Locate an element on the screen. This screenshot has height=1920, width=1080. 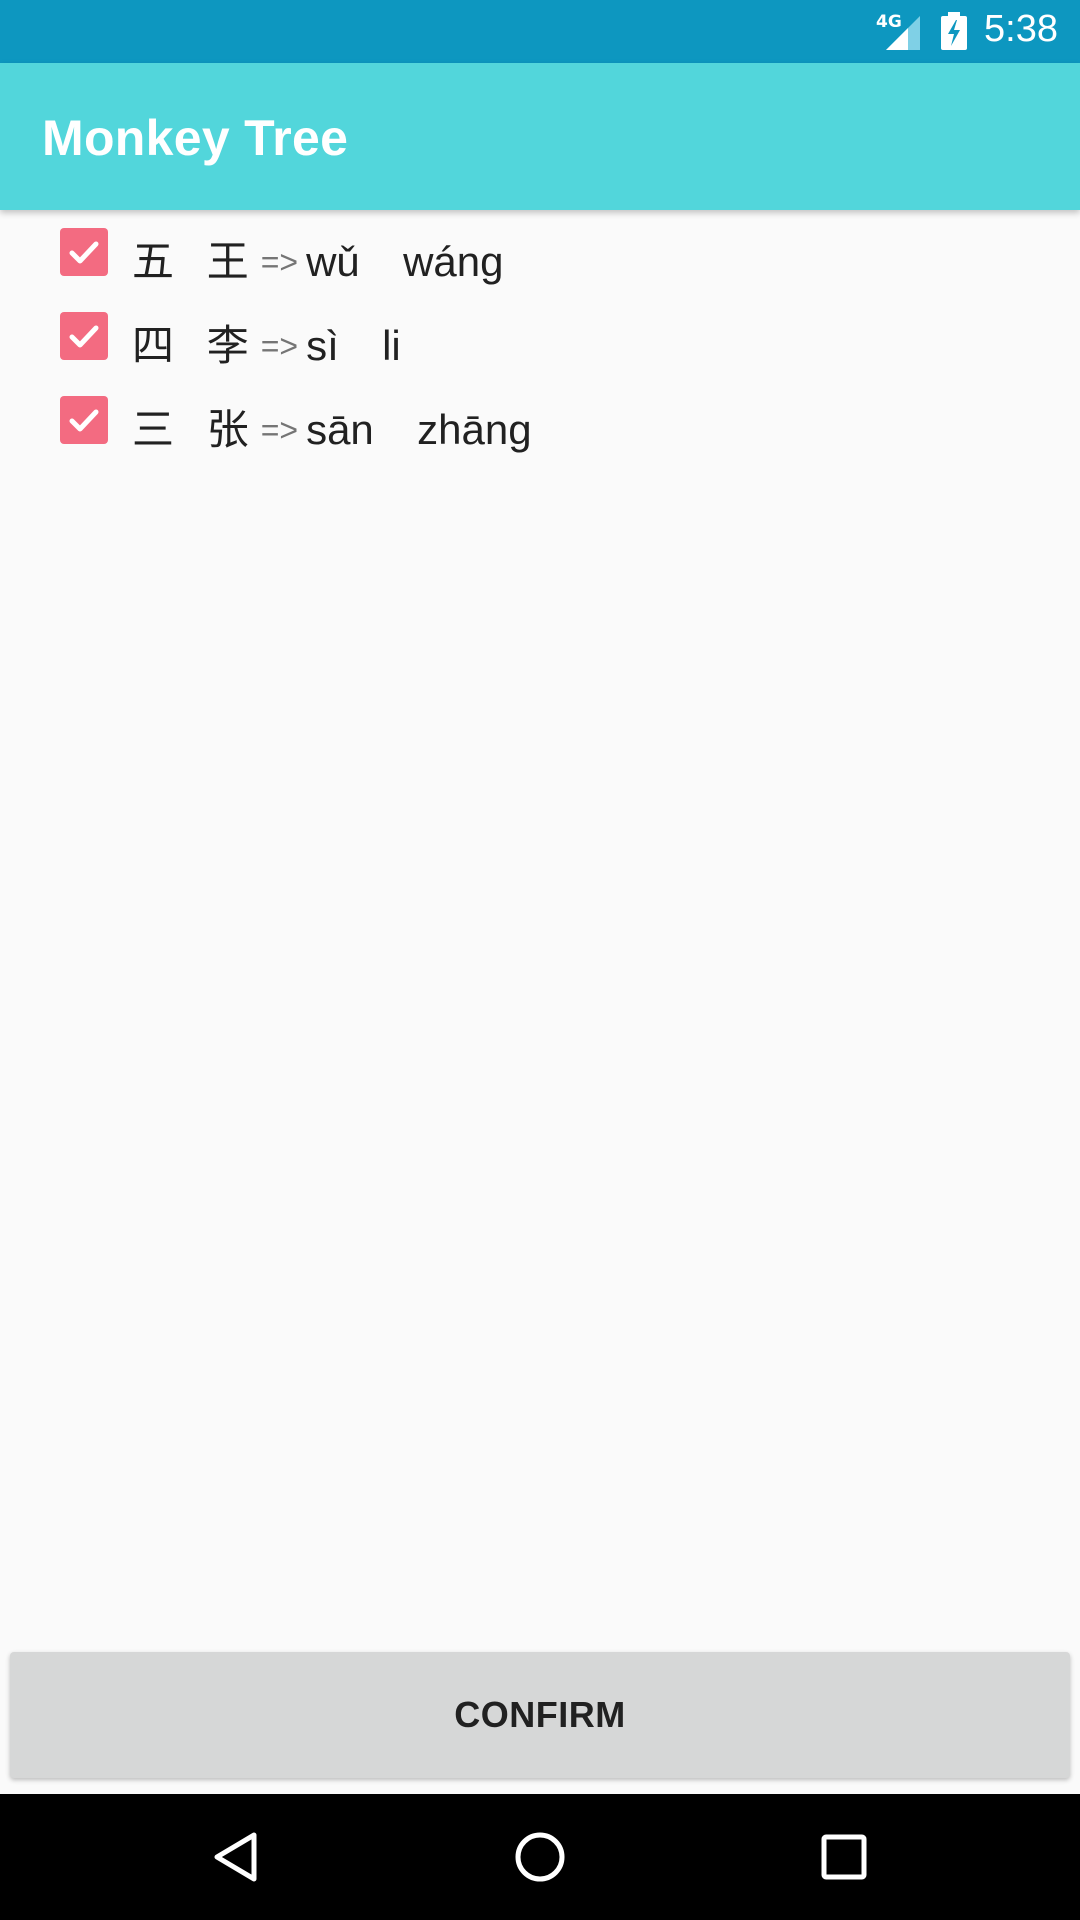
pinyin-text: sān zhāng is located at coordinates (419, 429).